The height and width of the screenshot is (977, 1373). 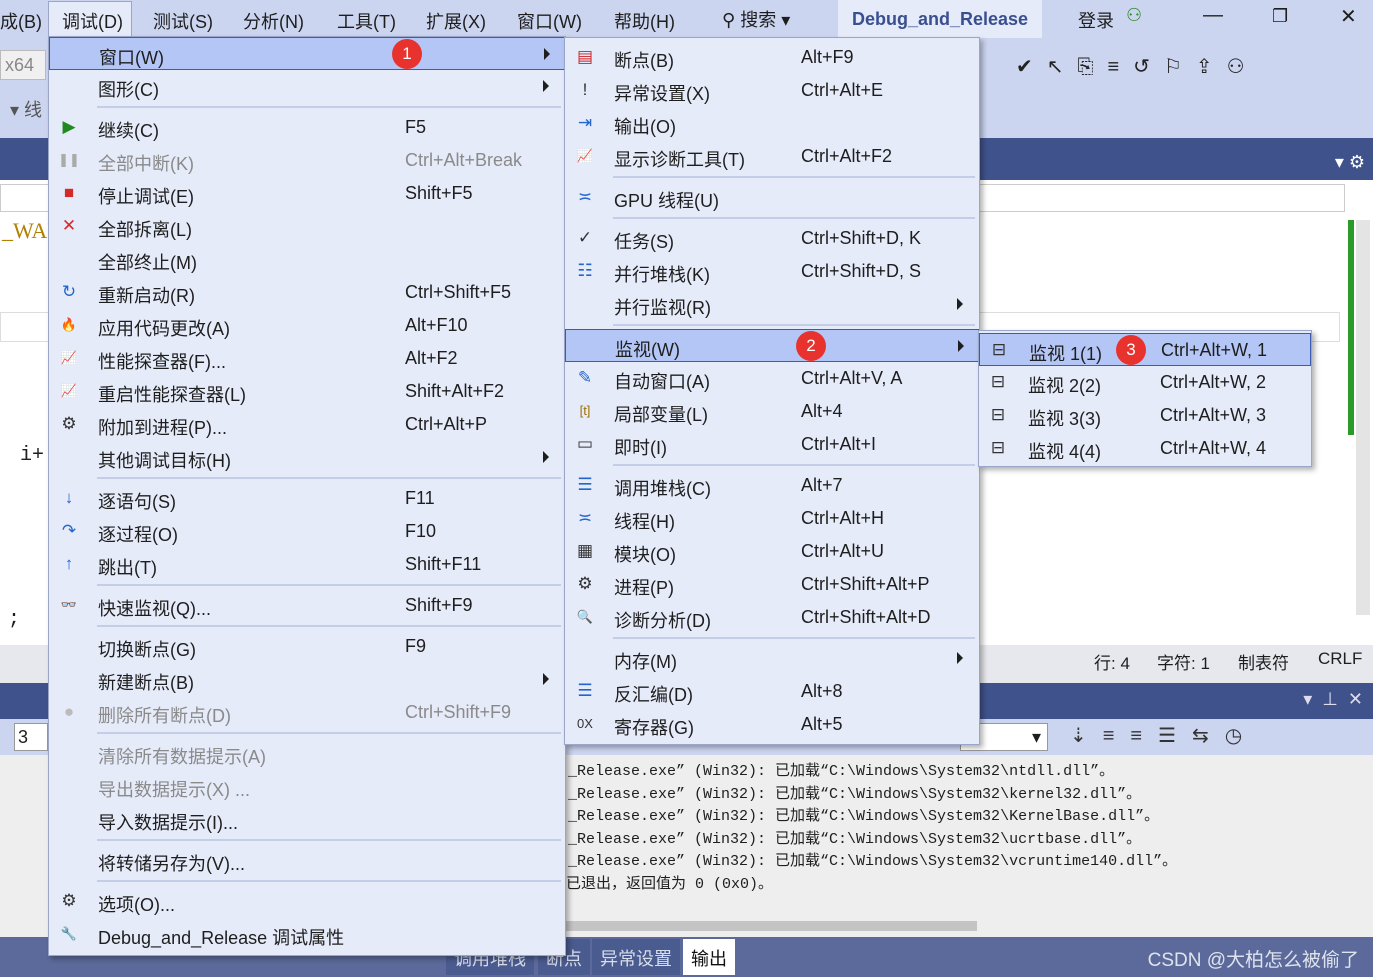 What do you see at coordinates (772, 57) in the screenshot?
I see `menu-item: ▤ 断点(B) Alt+F9` at bounding box center [772, 57].